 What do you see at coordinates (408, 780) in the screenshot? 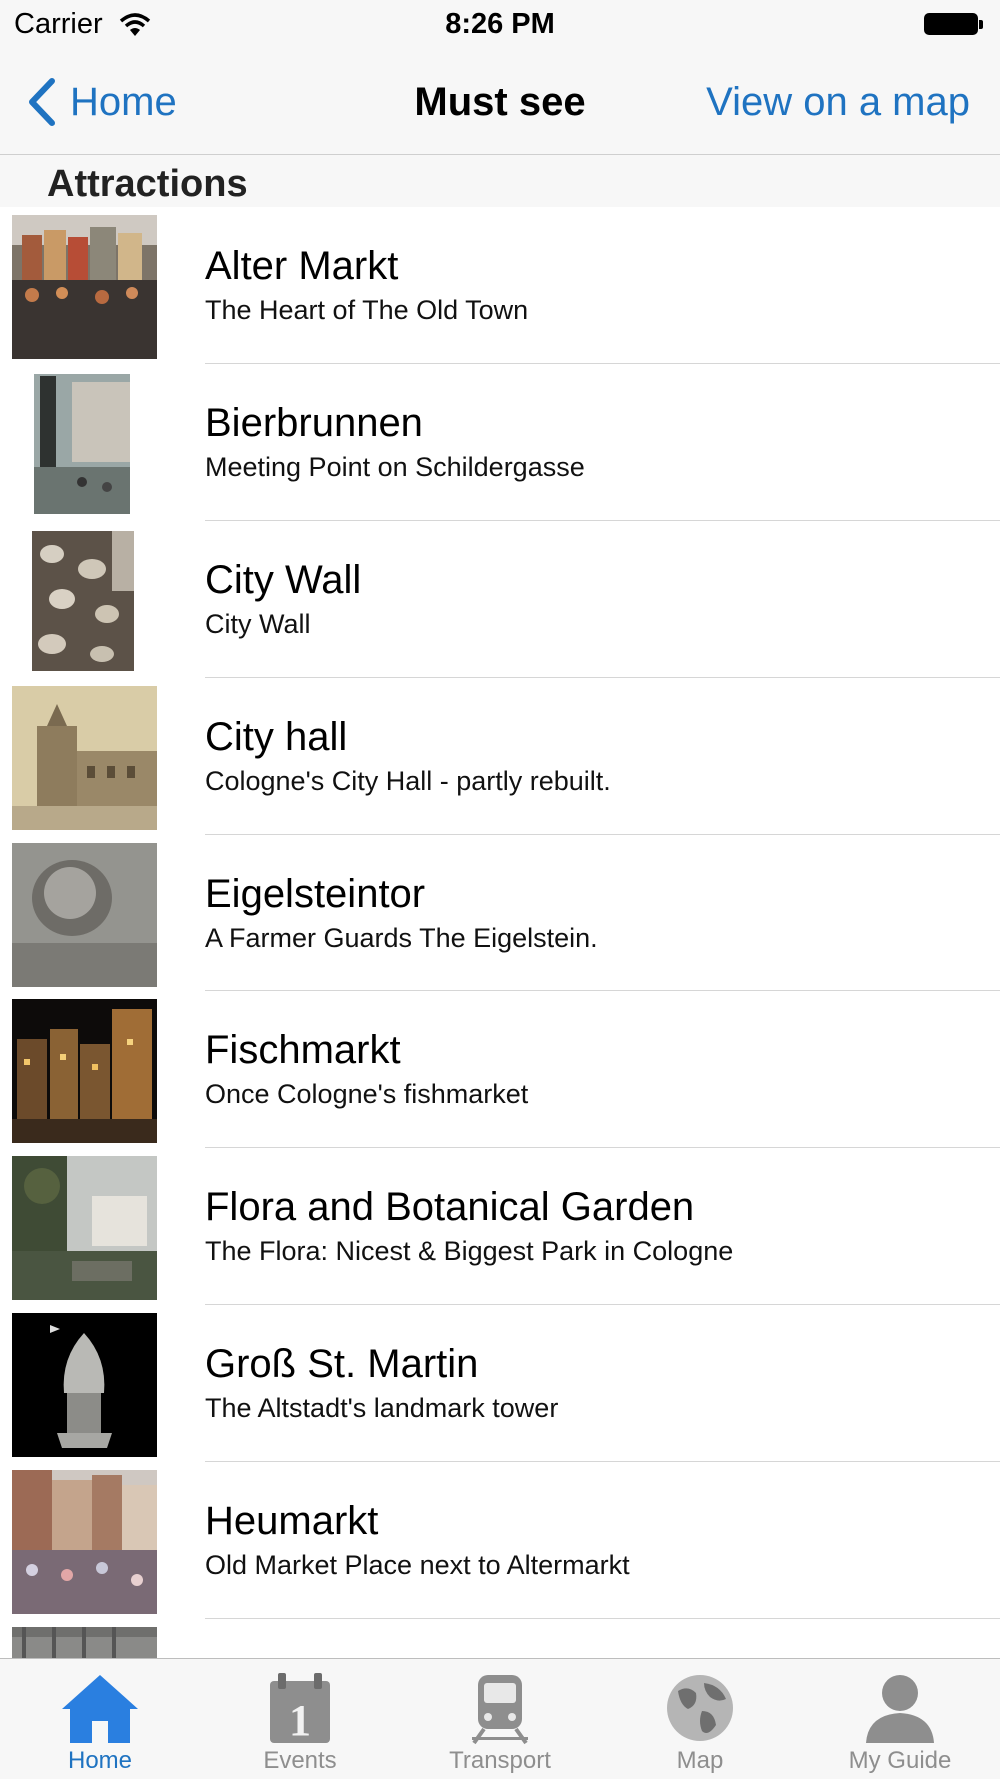
I see `list-item-subtitle: Cologne's City Hall - partly rebuilt.` at bounding box center [408, 780].